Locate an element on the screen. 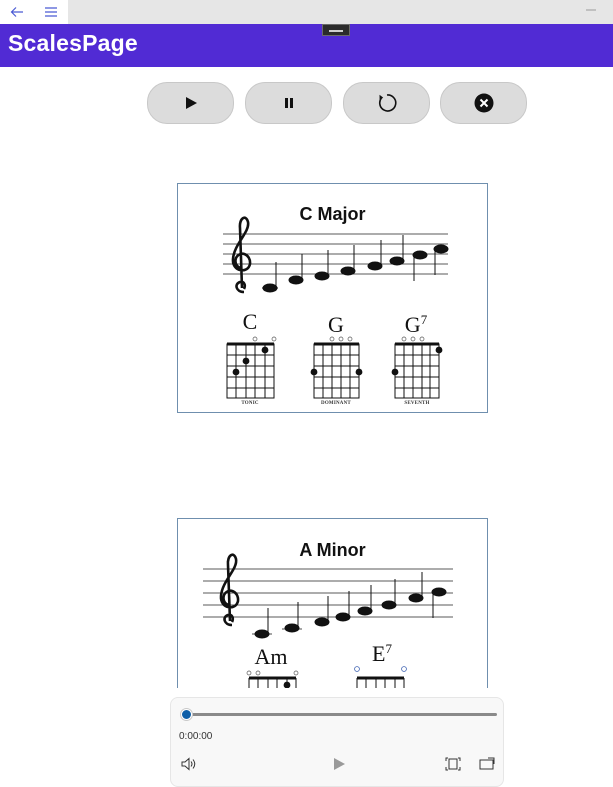 The image size is (613, 787). scale-sheet-c-major: C Major C G G7 TONIC DOMINANT SEVENTH is located at coordinates (332, 298).